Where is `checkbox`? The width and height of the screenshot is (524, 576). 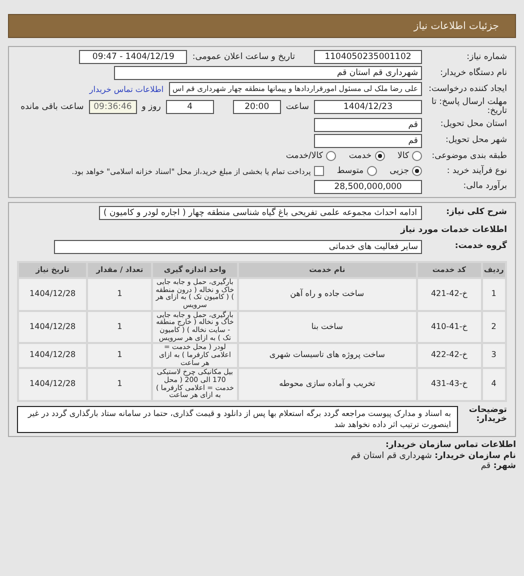 checkbox is located at coordinates (319, 171).